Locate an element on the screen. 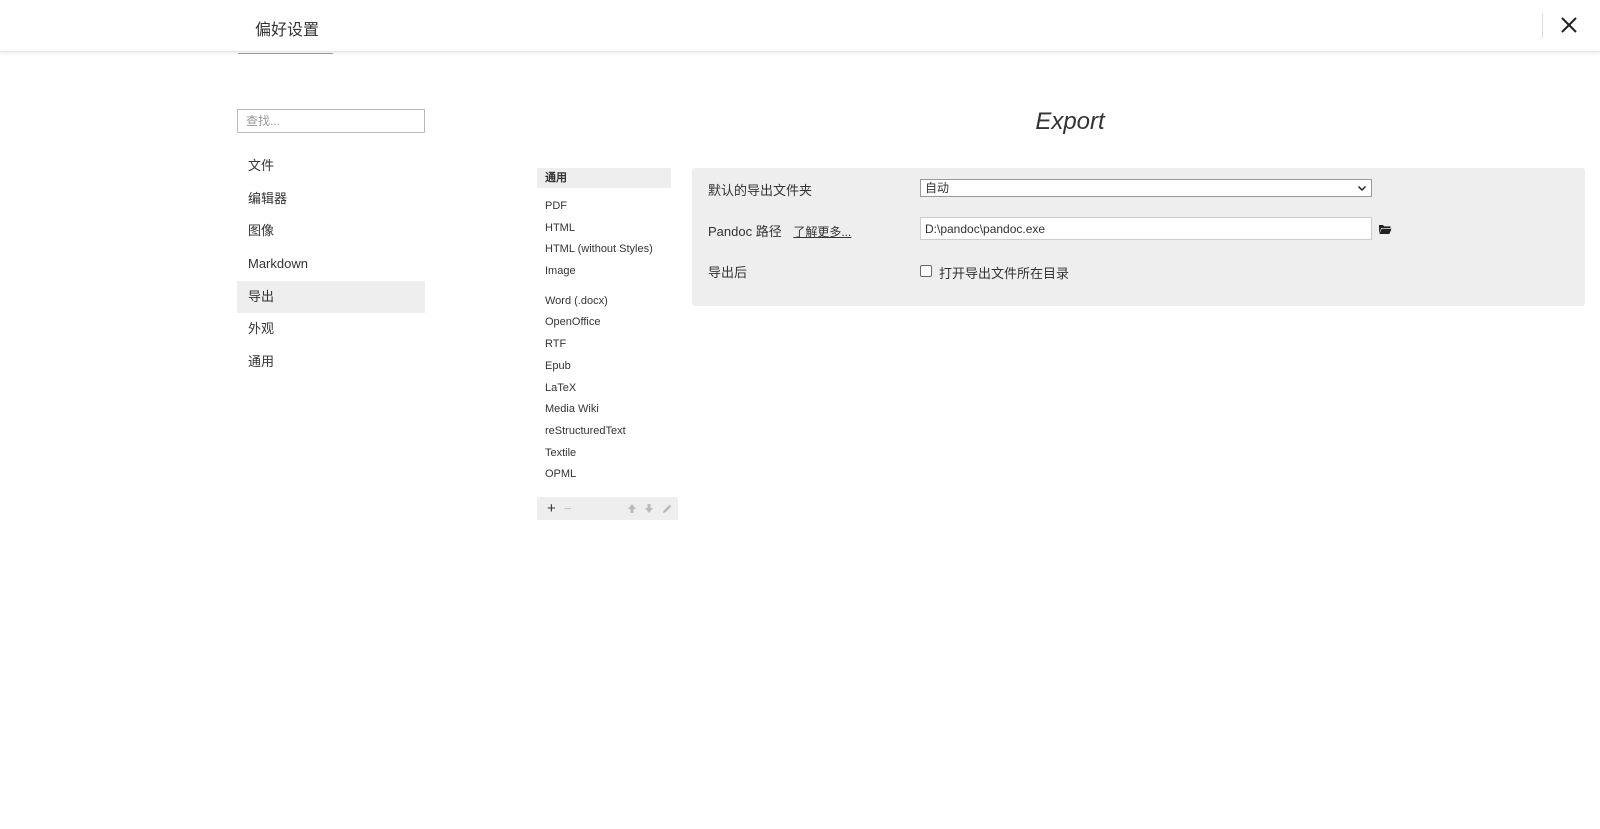 Image resolution: width=1600 pixels, height=829 pixels. after-export-label: 导出后 is located at coordinates (728, 272).